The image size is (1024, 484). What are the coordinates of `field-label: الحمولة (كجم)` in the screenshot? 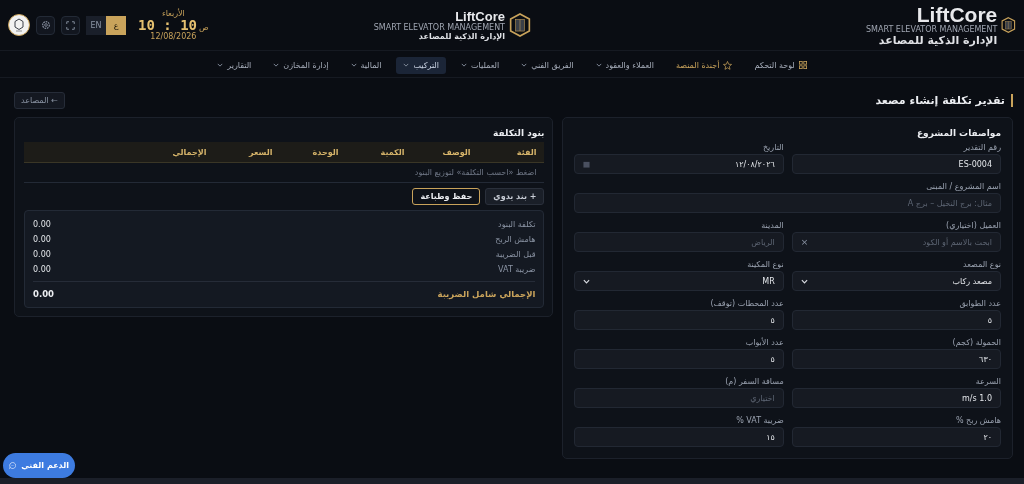 It's located at (976, 342).